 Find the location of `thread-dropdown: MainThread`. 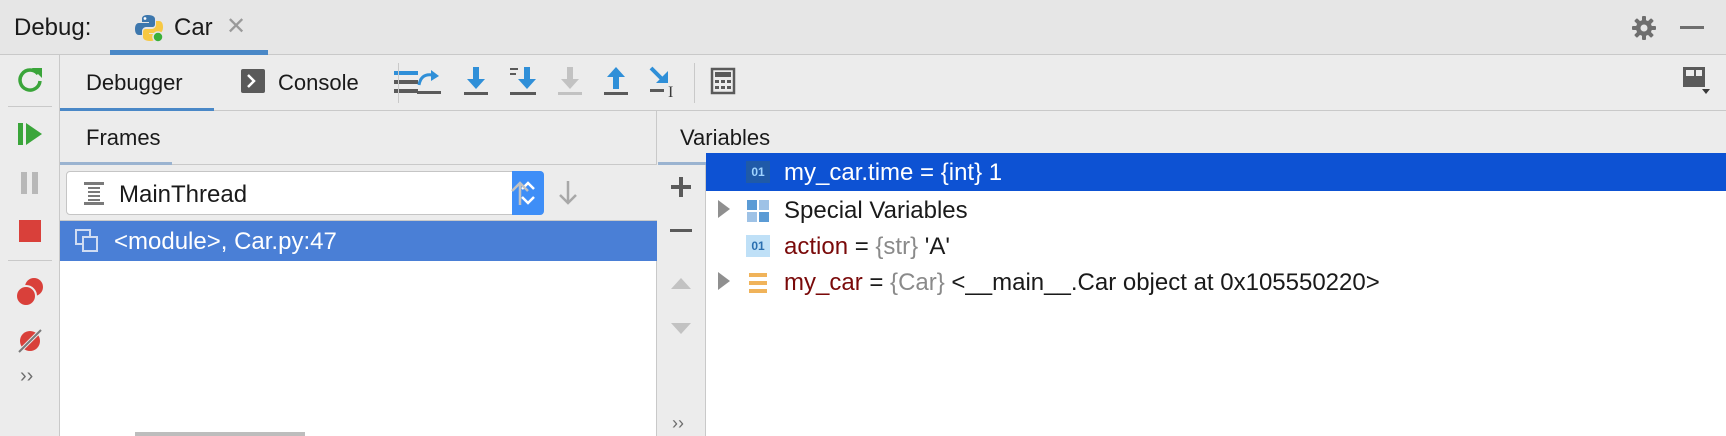

thread-dropdown: MainThread is located at coordinates (305, 193).